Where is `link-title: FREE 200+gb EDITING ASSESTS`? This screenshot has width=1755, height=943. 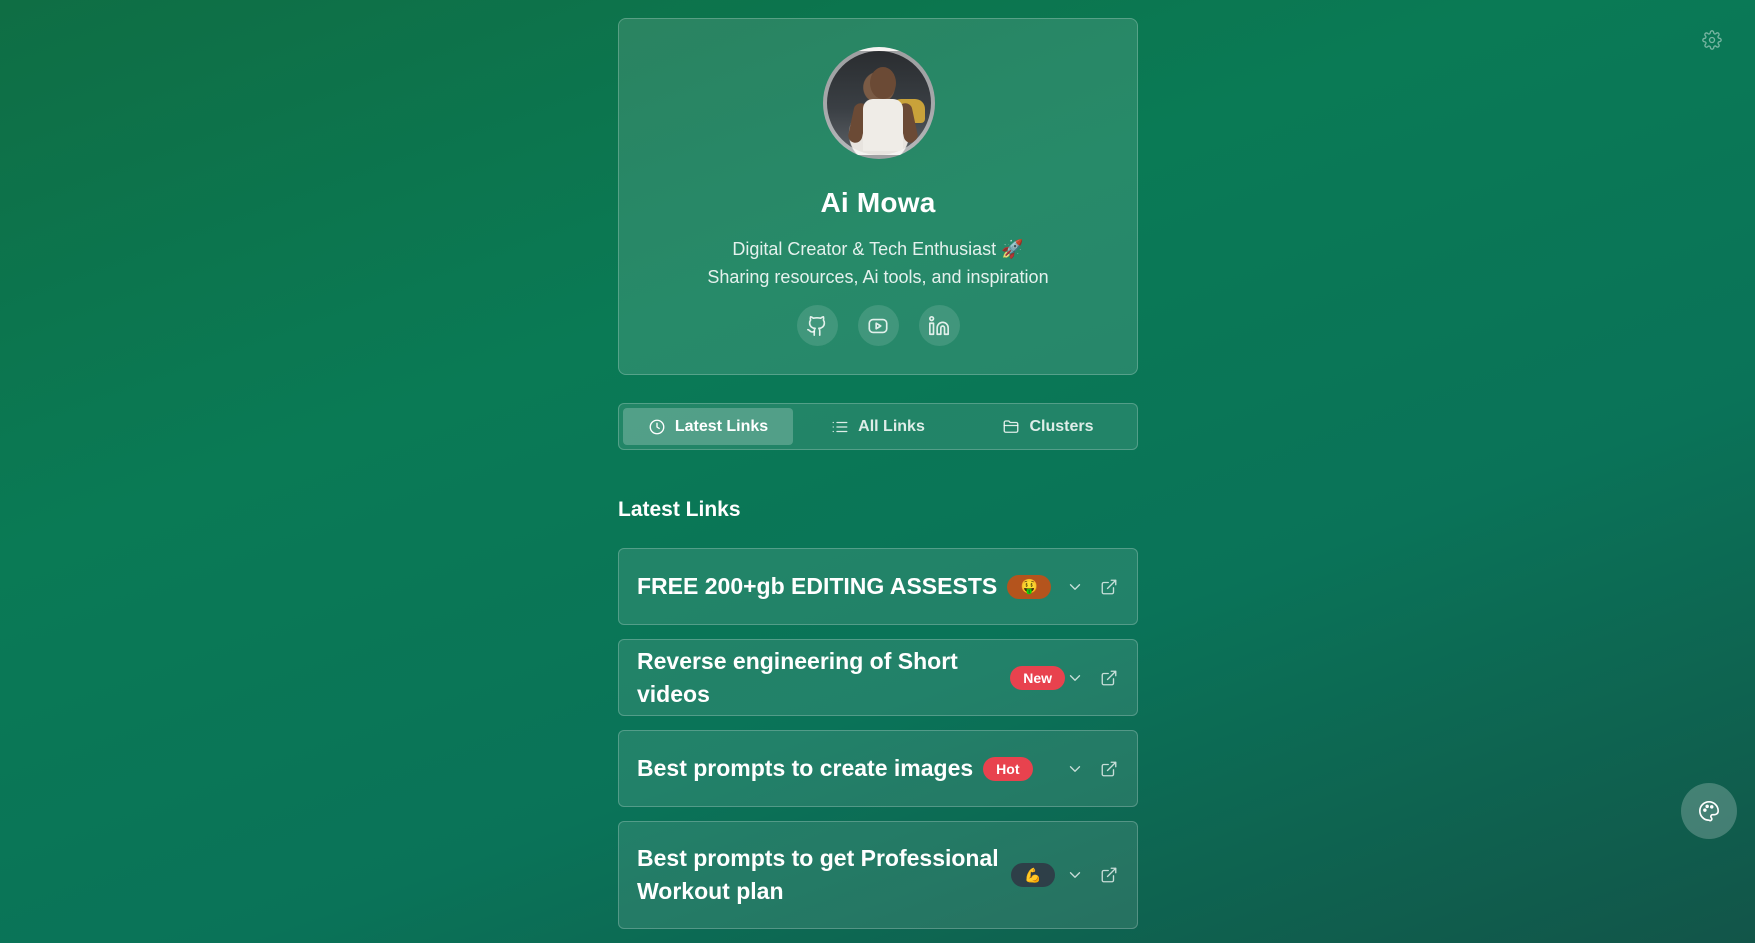 link-title: FREE 200+gb EDITING ASSESTS is located at coordinates (817, 586).